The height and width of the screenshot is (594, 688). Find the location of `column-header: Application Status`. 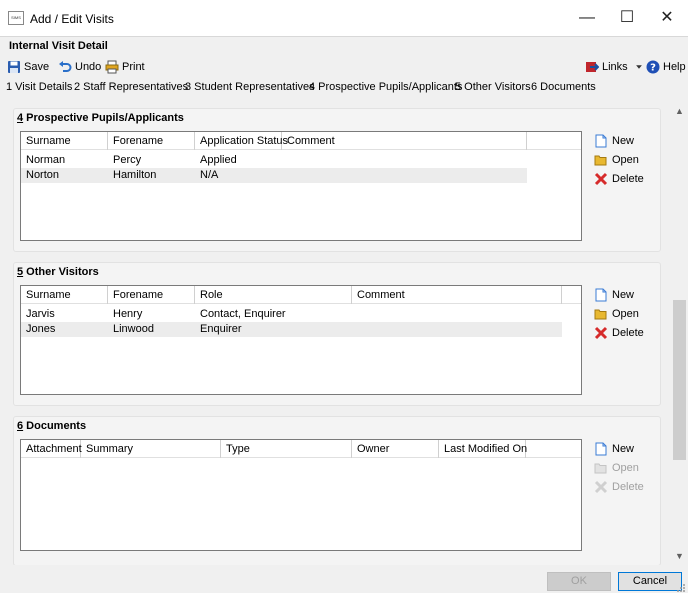

column-header: Application Status is located at coordinates (241, 141).